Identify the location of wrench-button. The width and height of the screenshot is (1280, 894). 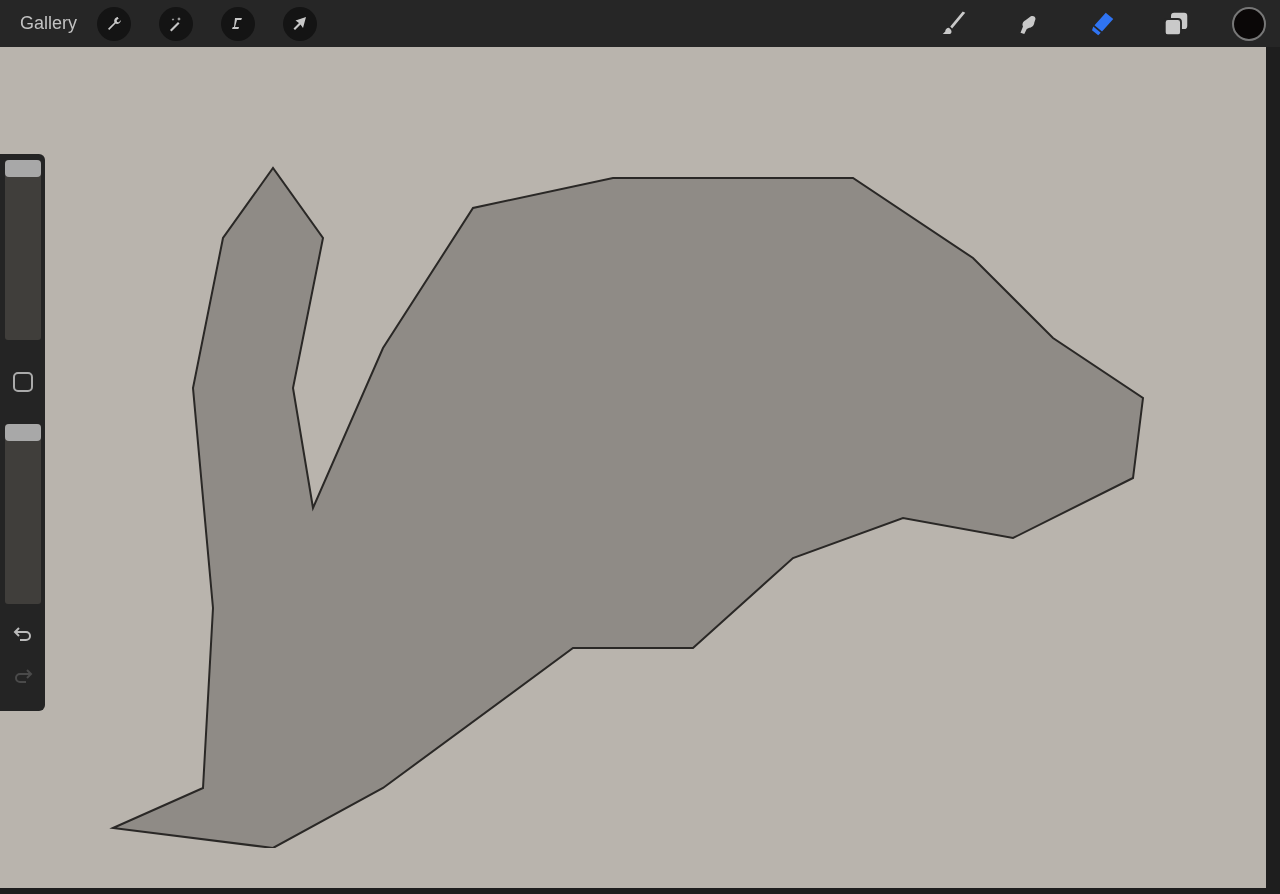
(114, 23).